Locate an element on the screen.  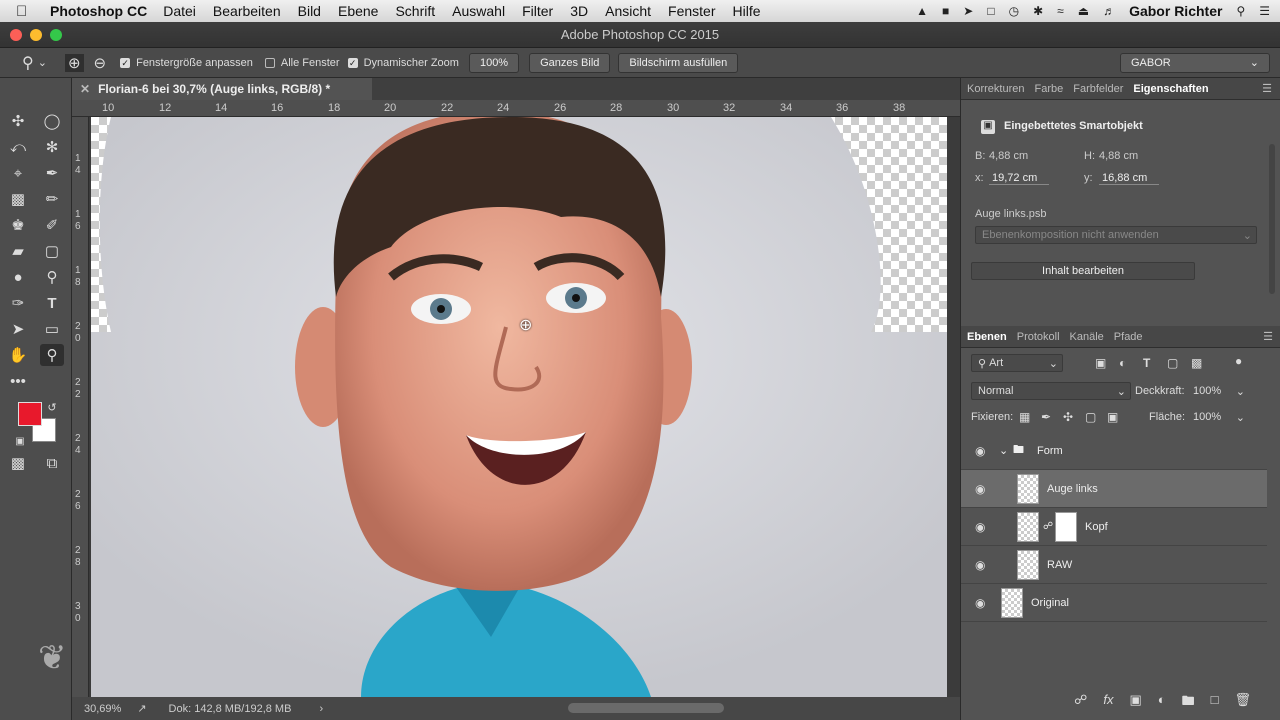
scrubby-zoom-checkbox: ✓ is located at coordinates (352, 62).